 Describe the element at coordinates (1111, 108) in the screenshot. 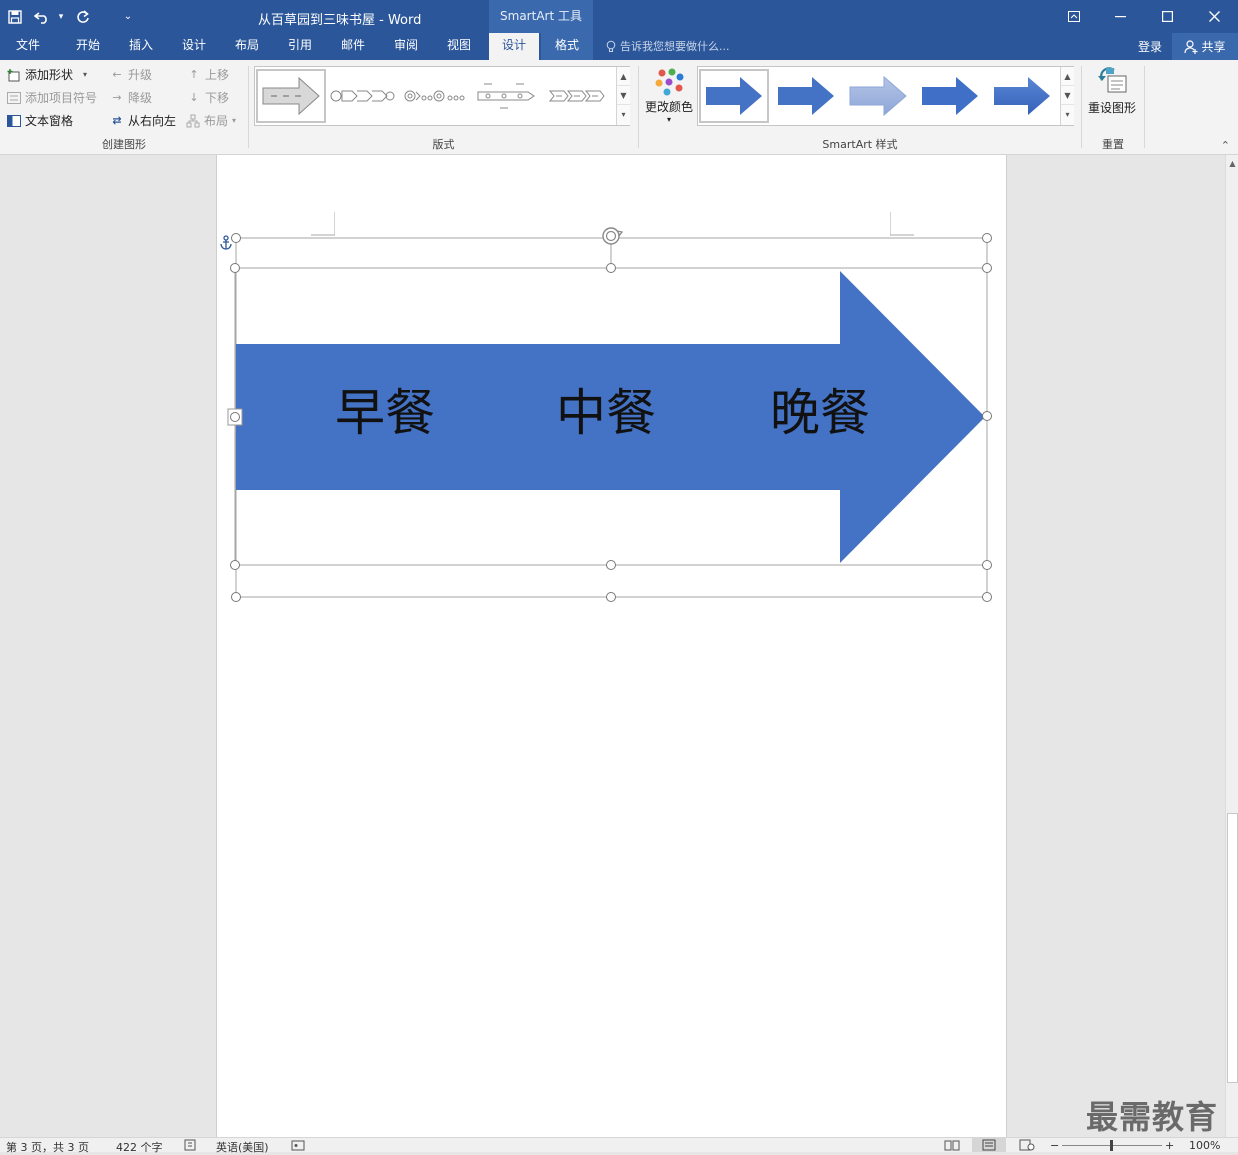

I see `reset-graphic-label: 重设图形` at that location.